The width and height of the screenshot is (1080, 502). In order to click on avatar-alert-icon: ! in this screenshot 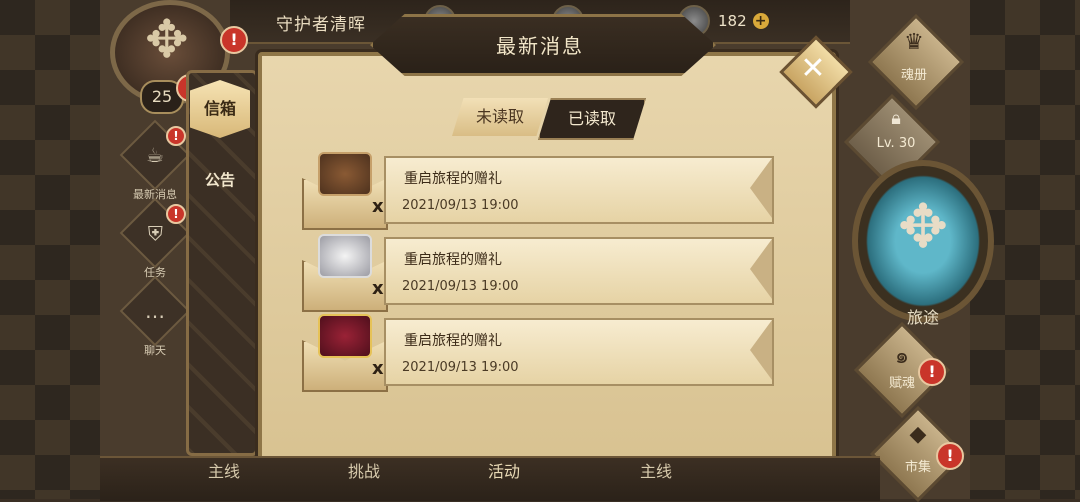, I will do `click(234, 40)`.